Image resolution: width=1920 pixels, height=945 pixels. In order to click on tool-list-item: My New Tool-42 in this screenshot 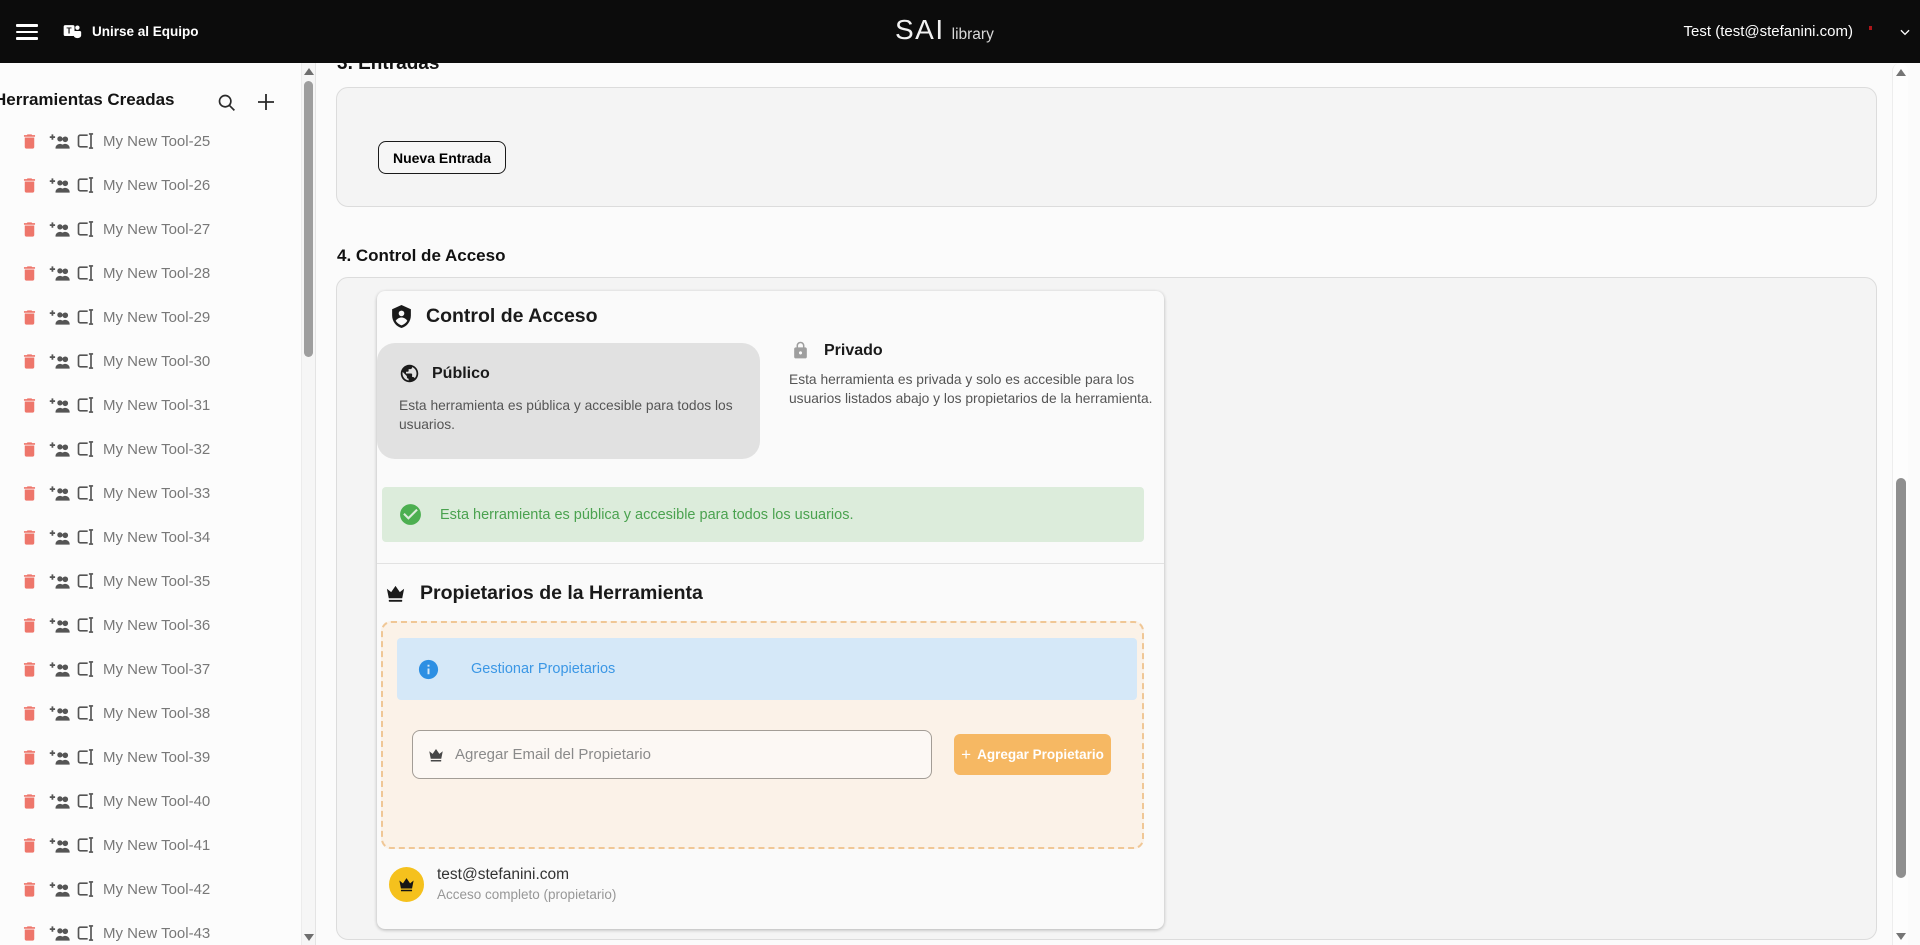, I will do `click(151, 889)`.